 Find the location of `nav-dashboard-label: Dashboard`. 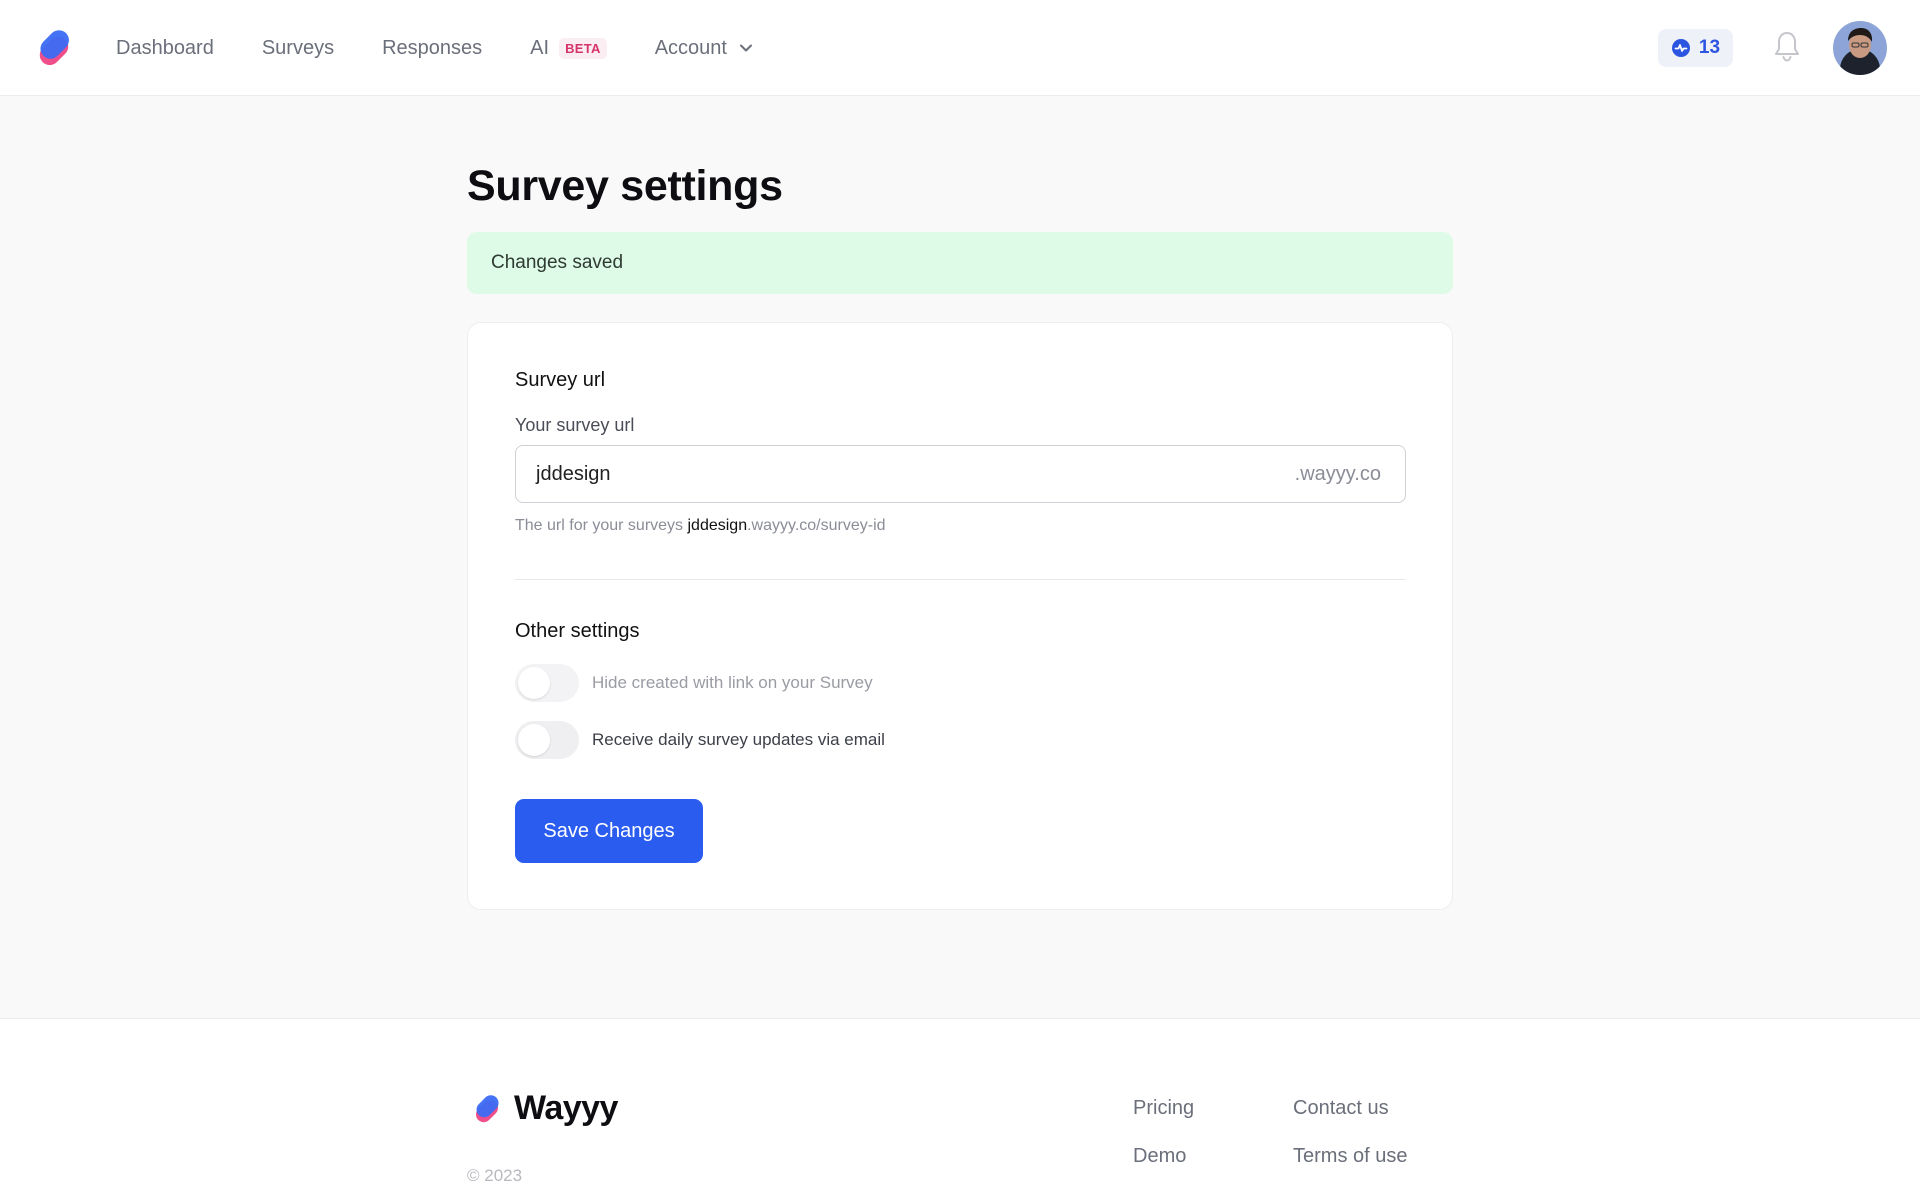

nav-dashboard-label: Dashboard is located at coordinates (165, 47).